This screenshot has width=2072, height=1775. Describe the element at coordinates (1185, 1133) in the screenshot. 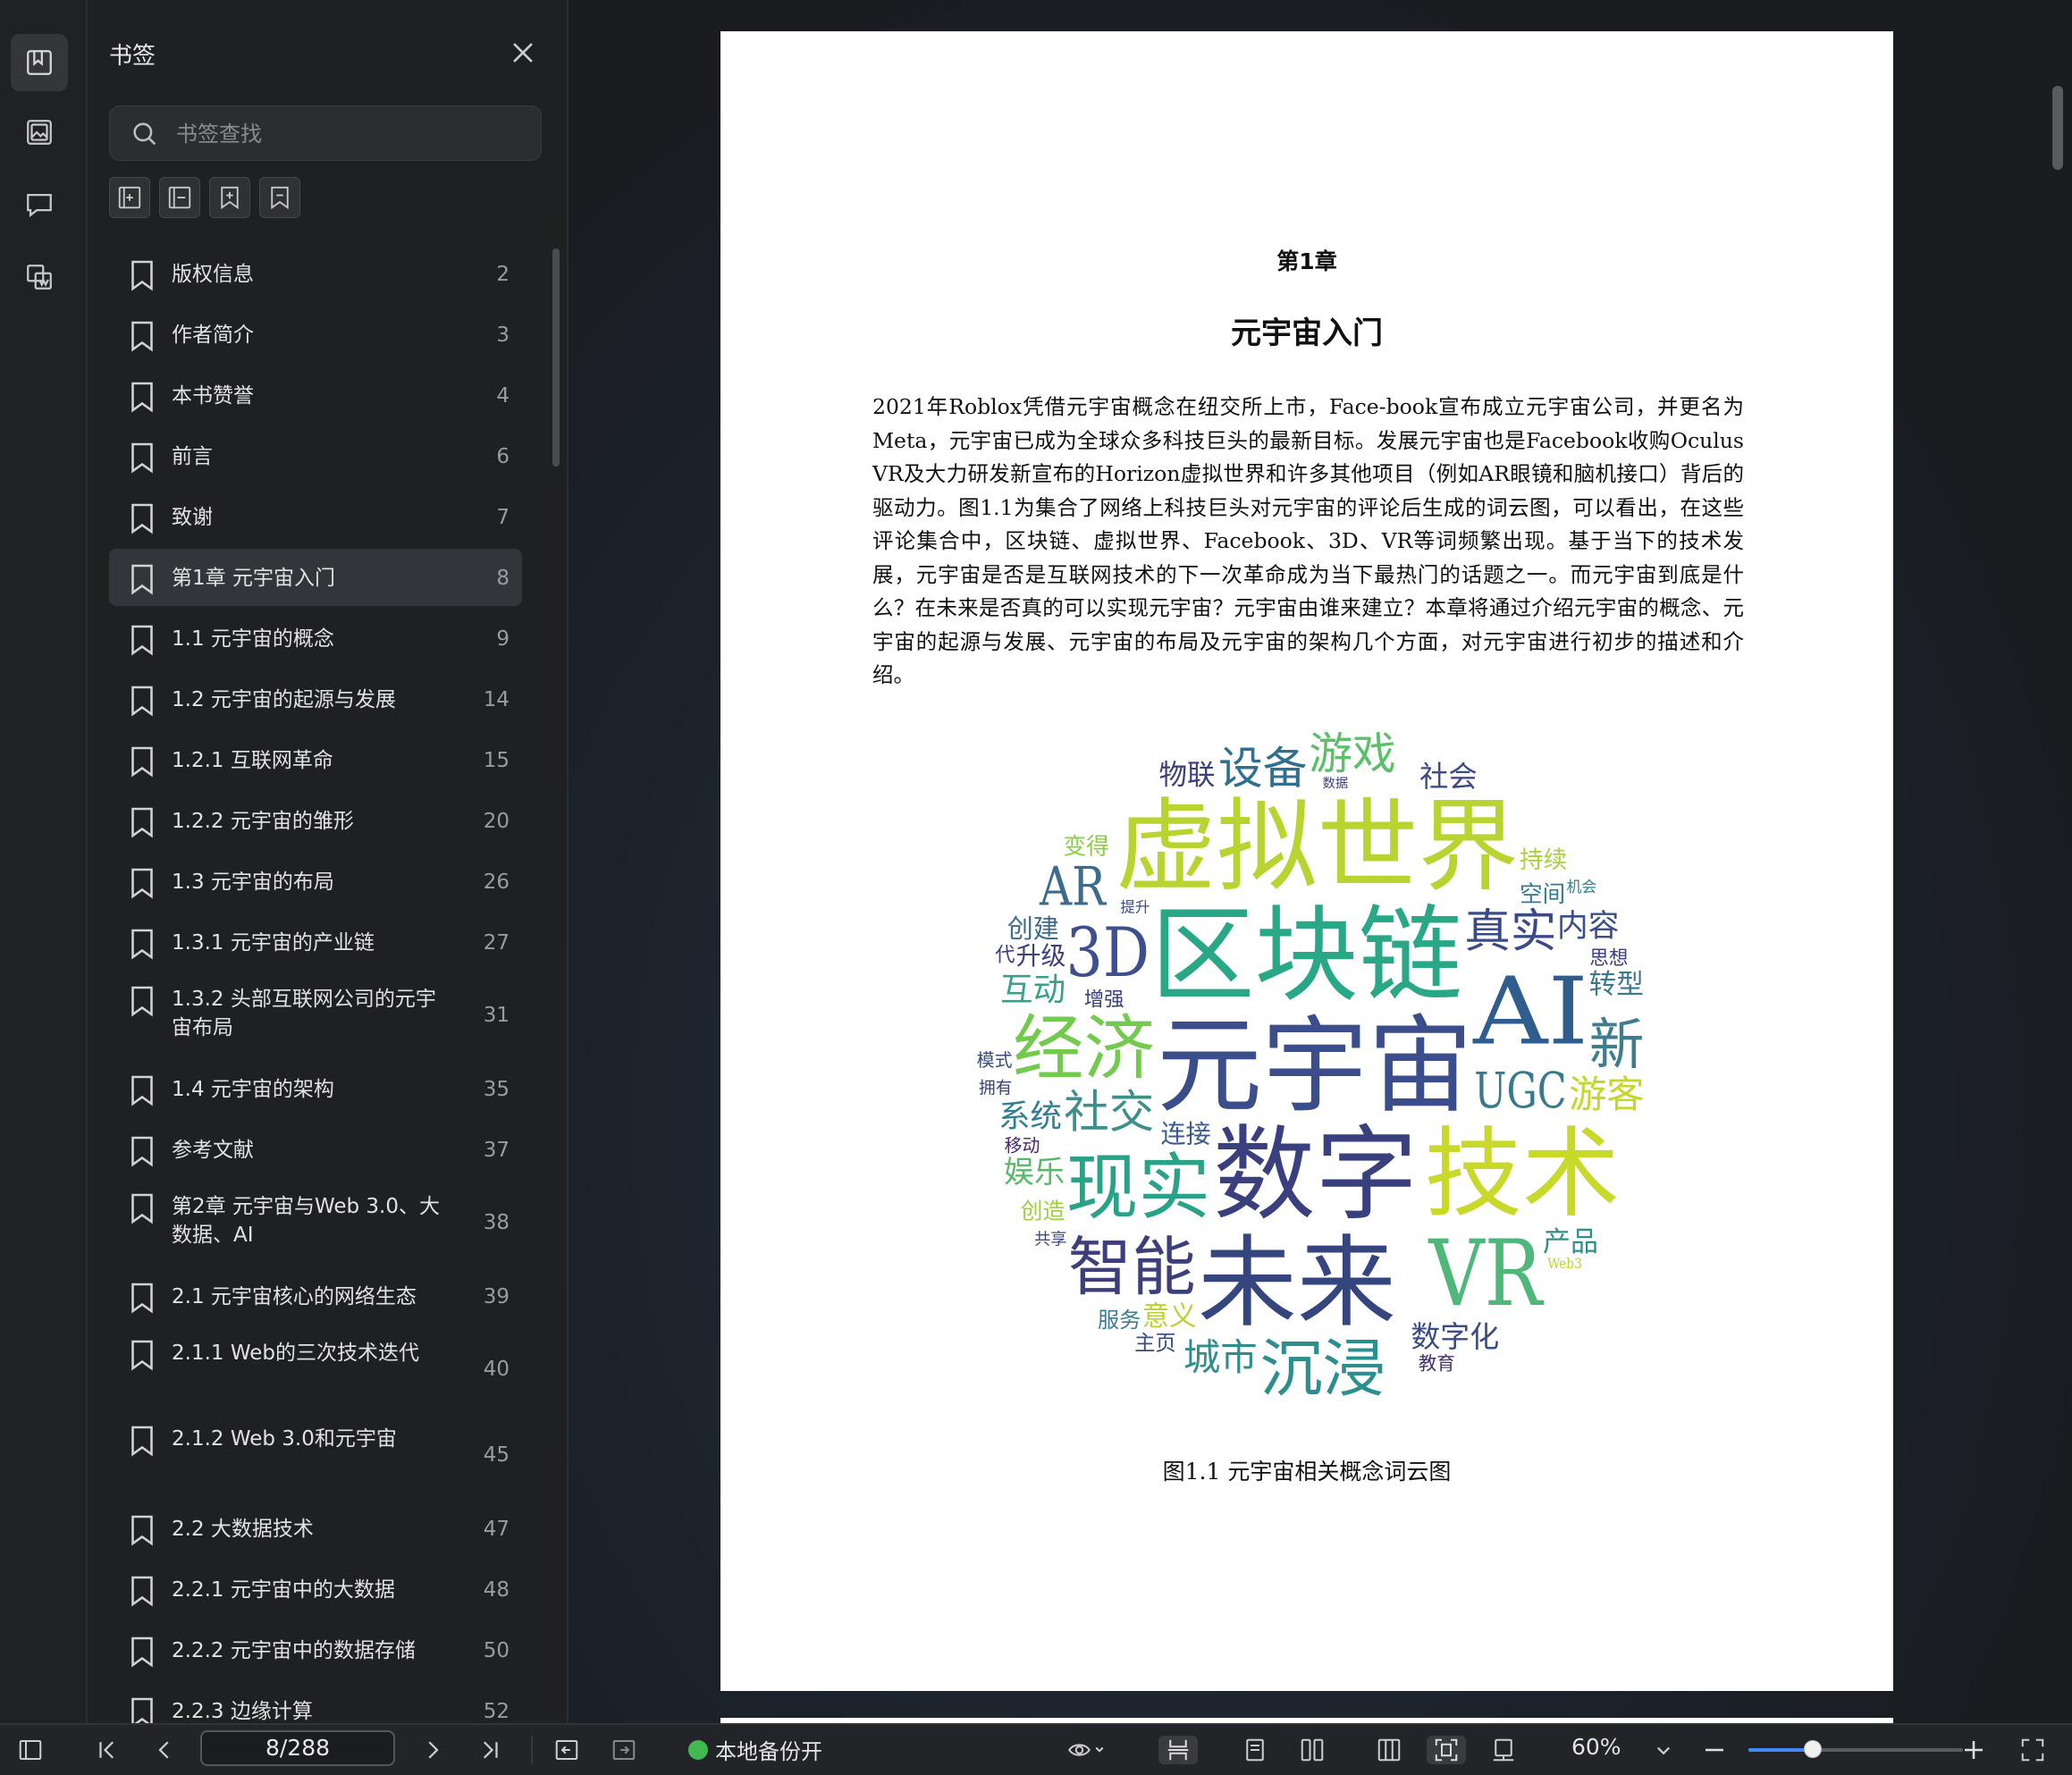

I see `word-cloud-word: 连接` at that location.